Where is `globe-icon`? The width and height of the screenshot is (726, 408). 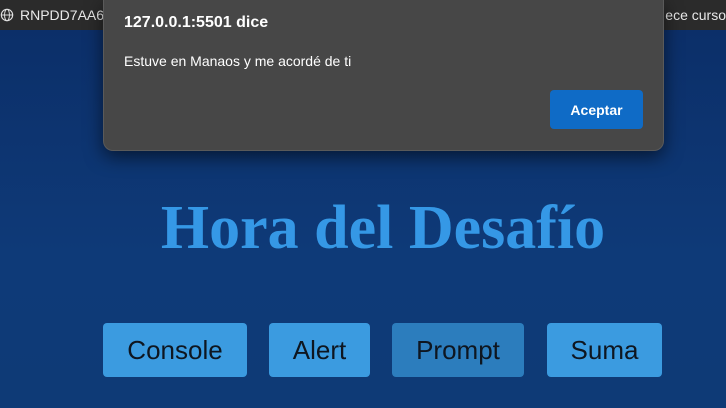
globe-icon is located at coordinates (7, 15).